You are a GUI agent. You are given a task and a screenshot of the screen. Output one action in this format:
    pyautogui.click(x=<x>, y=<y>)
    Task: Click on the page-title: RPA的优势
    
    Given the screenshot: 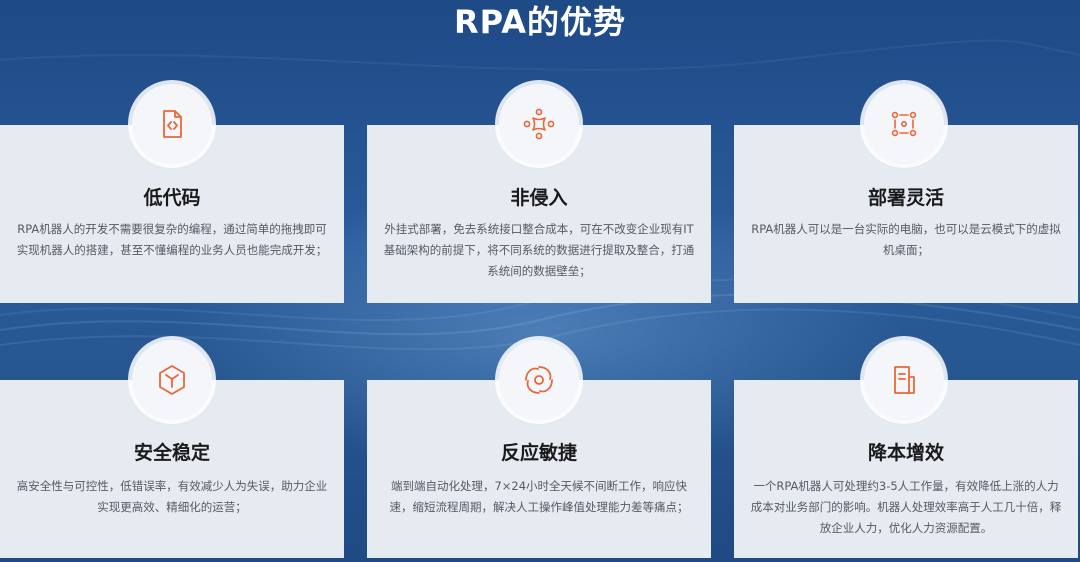 What is the action you would take?
    pyautogui.click(x=540, y=22)
    